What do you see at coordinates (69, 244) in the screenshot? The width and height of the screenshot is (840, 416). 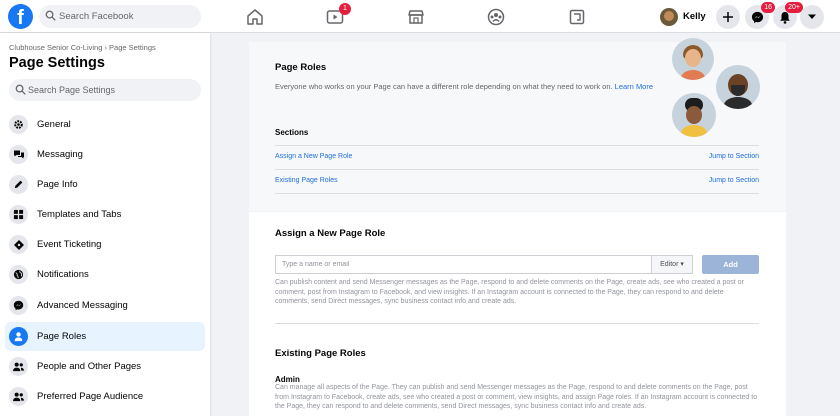 I see `sidebar-item-label: Event Ticketing` at bounding box center [69, 244].